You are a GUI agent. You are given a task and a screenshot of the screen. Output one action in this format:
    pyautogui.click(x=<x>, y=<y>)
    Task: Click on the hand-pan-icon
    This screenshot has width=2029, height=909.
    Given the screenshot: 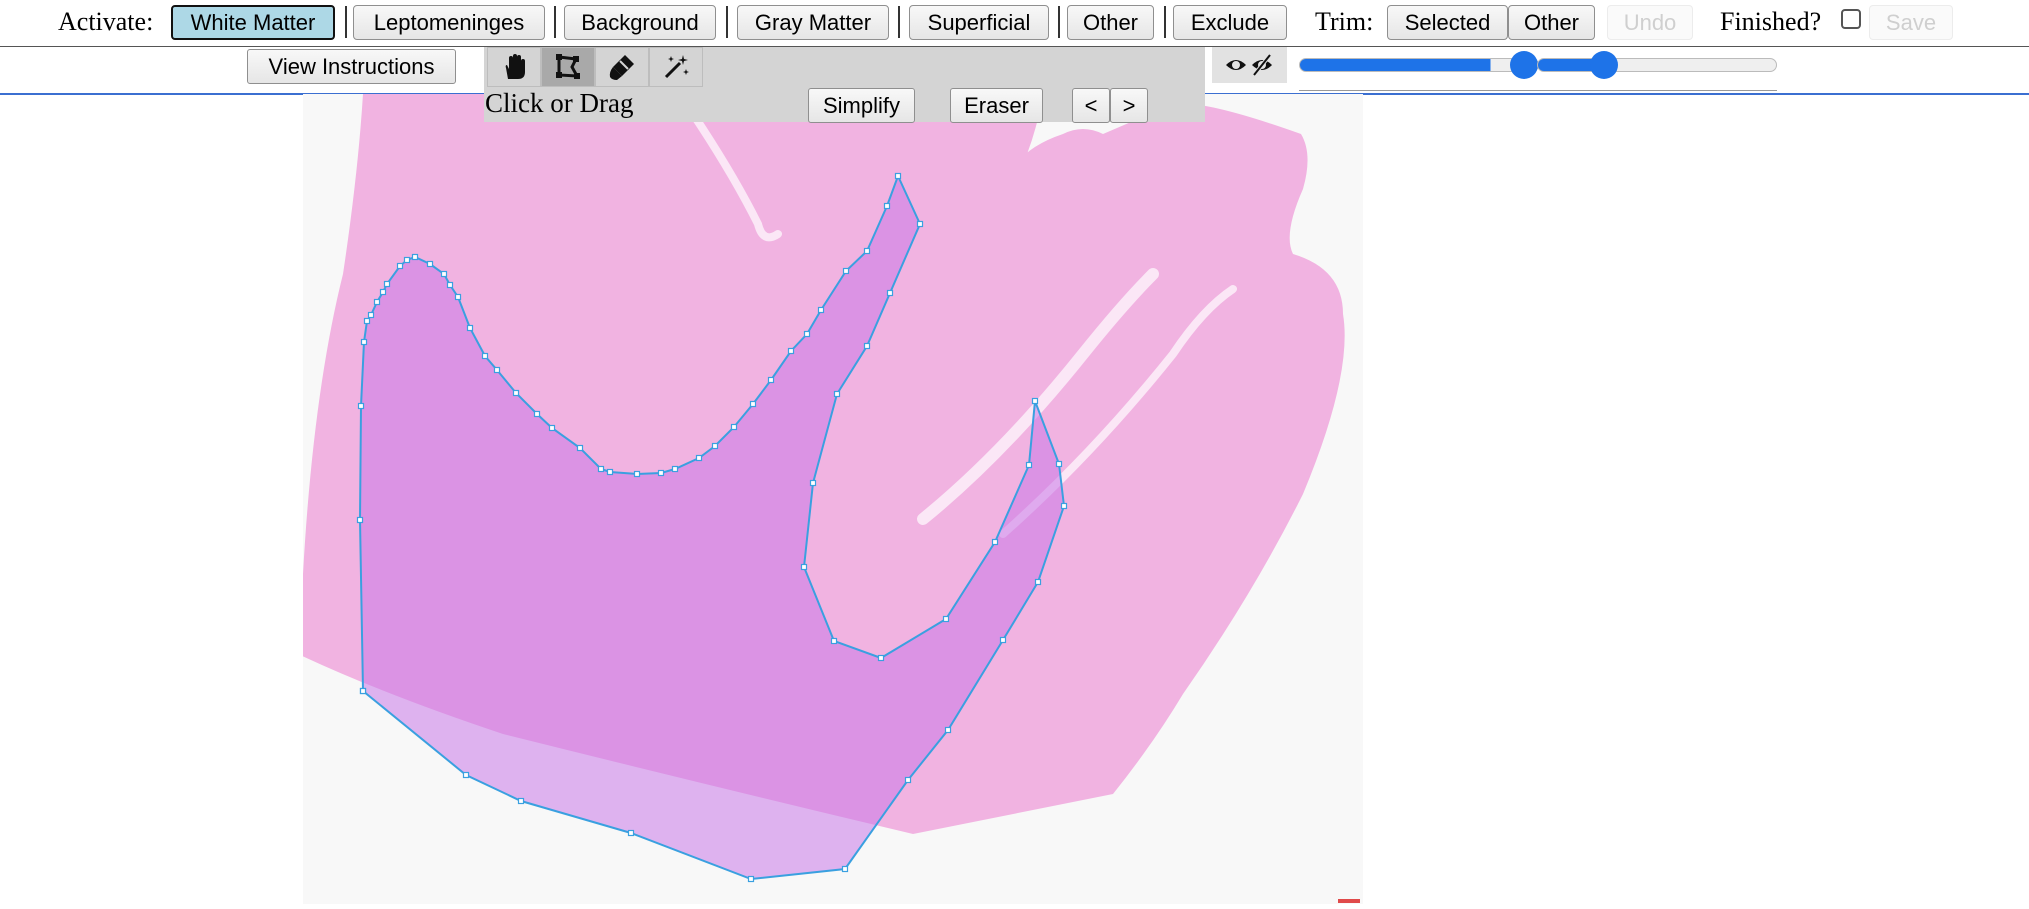 What is the action you would take?
    pyautogui.click(x=514, y=67)
    